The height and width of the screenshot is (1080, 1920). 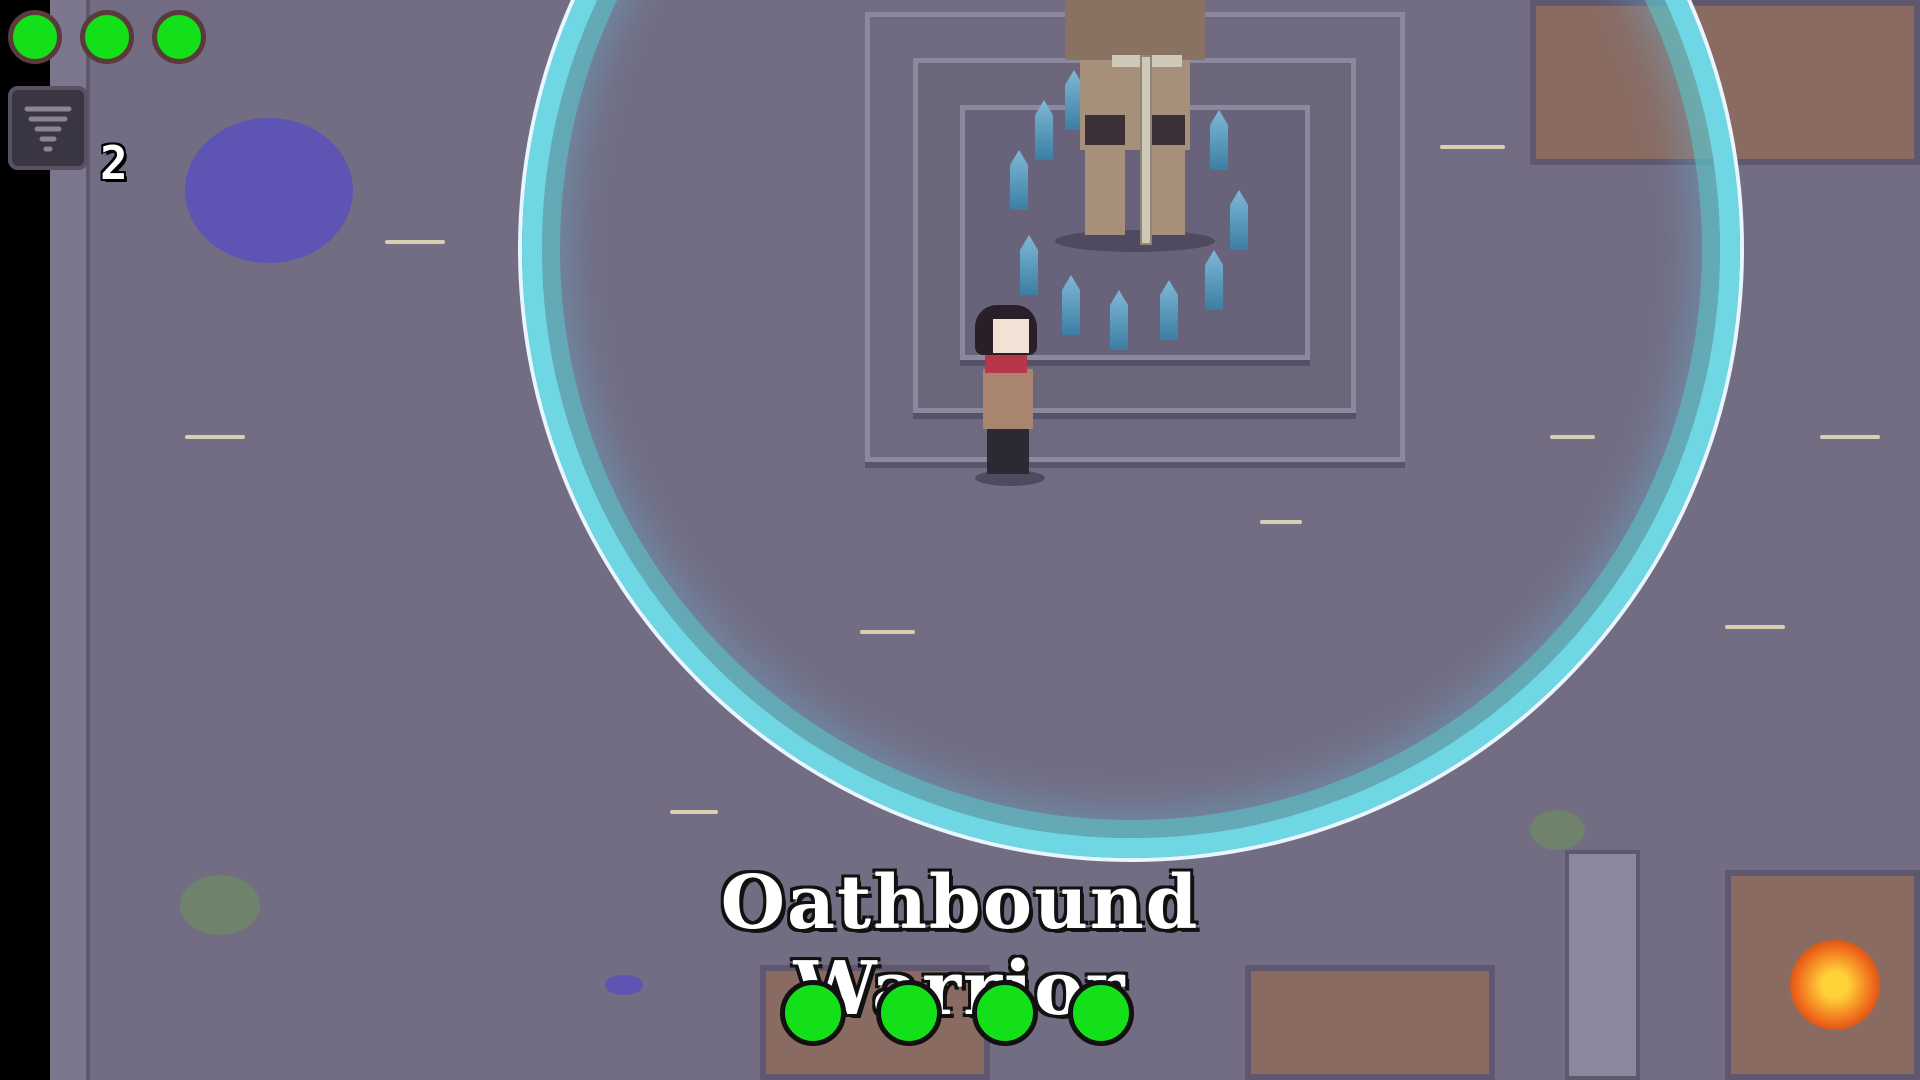 What do you see at coordinates (1835, 985) in the screenshot?
I see `fire-brazier` at bounding box center [1835, 985].